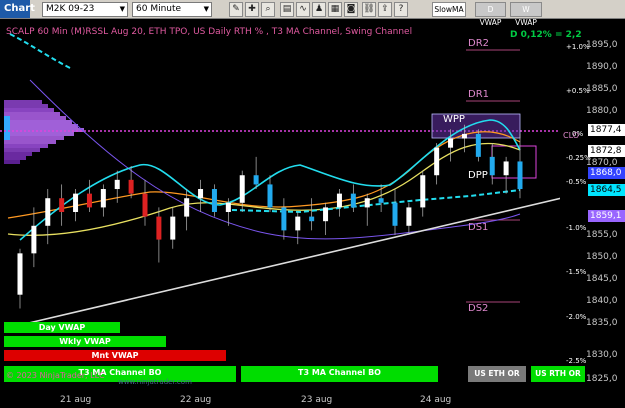 The height and width of the screenshot is (408, 625). Describe the element at coordinates (602, 235) in the screenshot. I see `price-tick: 1855,0` at that location.